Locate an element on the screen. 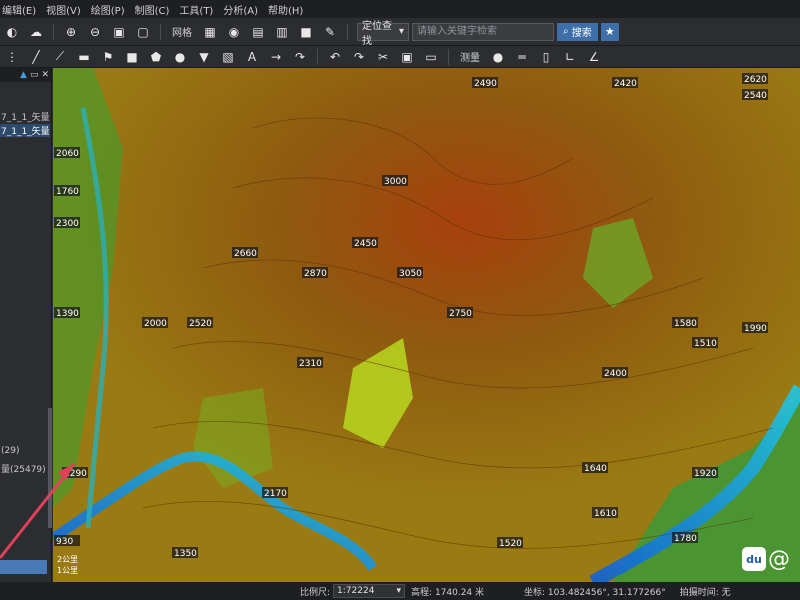 The height and width of the screenshot is (600, 800). trash-icon: ▭ is located at coordinates (431, 57).